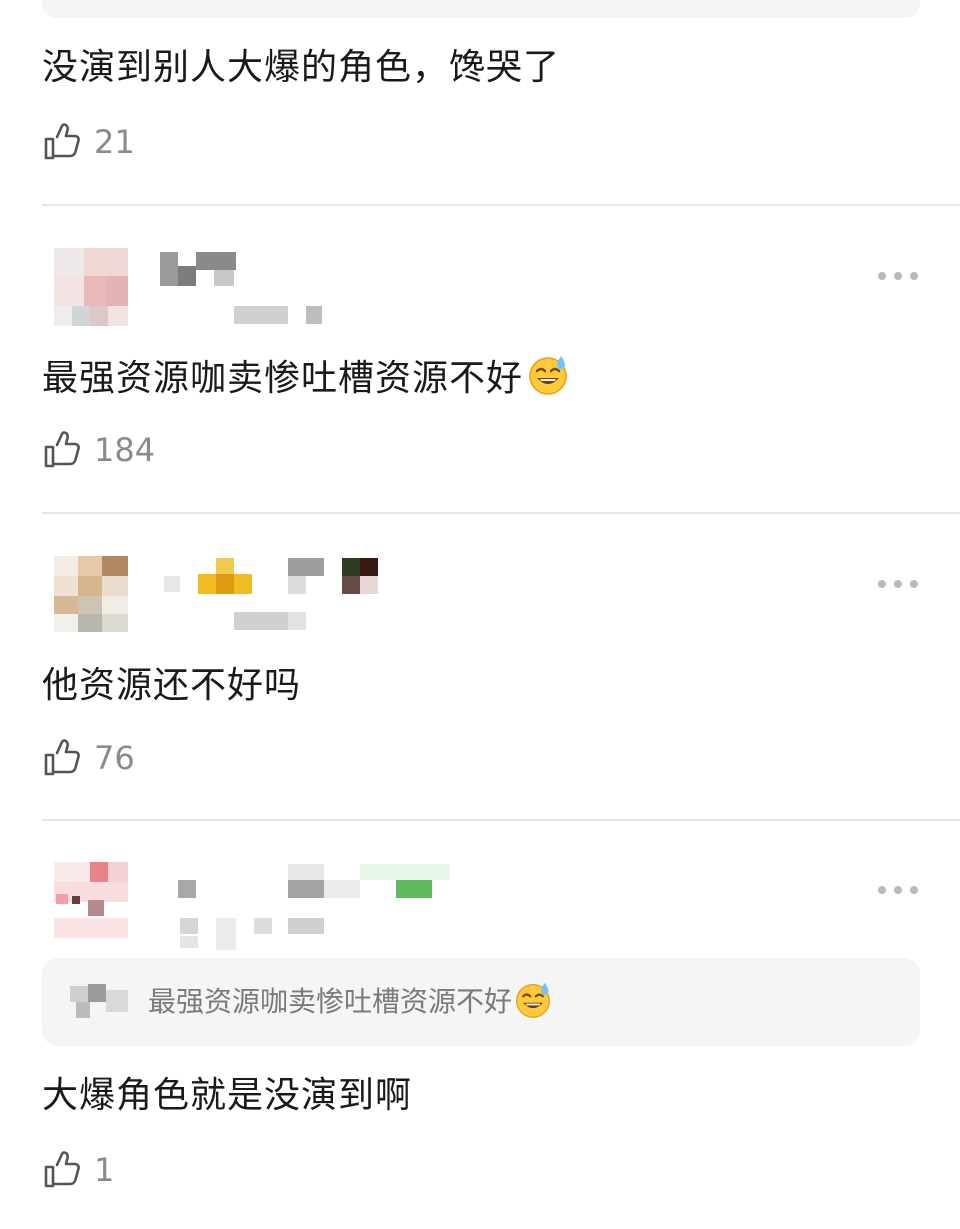  What do you see at coordinates (104, 1170) in the screenshot?
I see `like-count: 1` at bounding box center [104, 1170].